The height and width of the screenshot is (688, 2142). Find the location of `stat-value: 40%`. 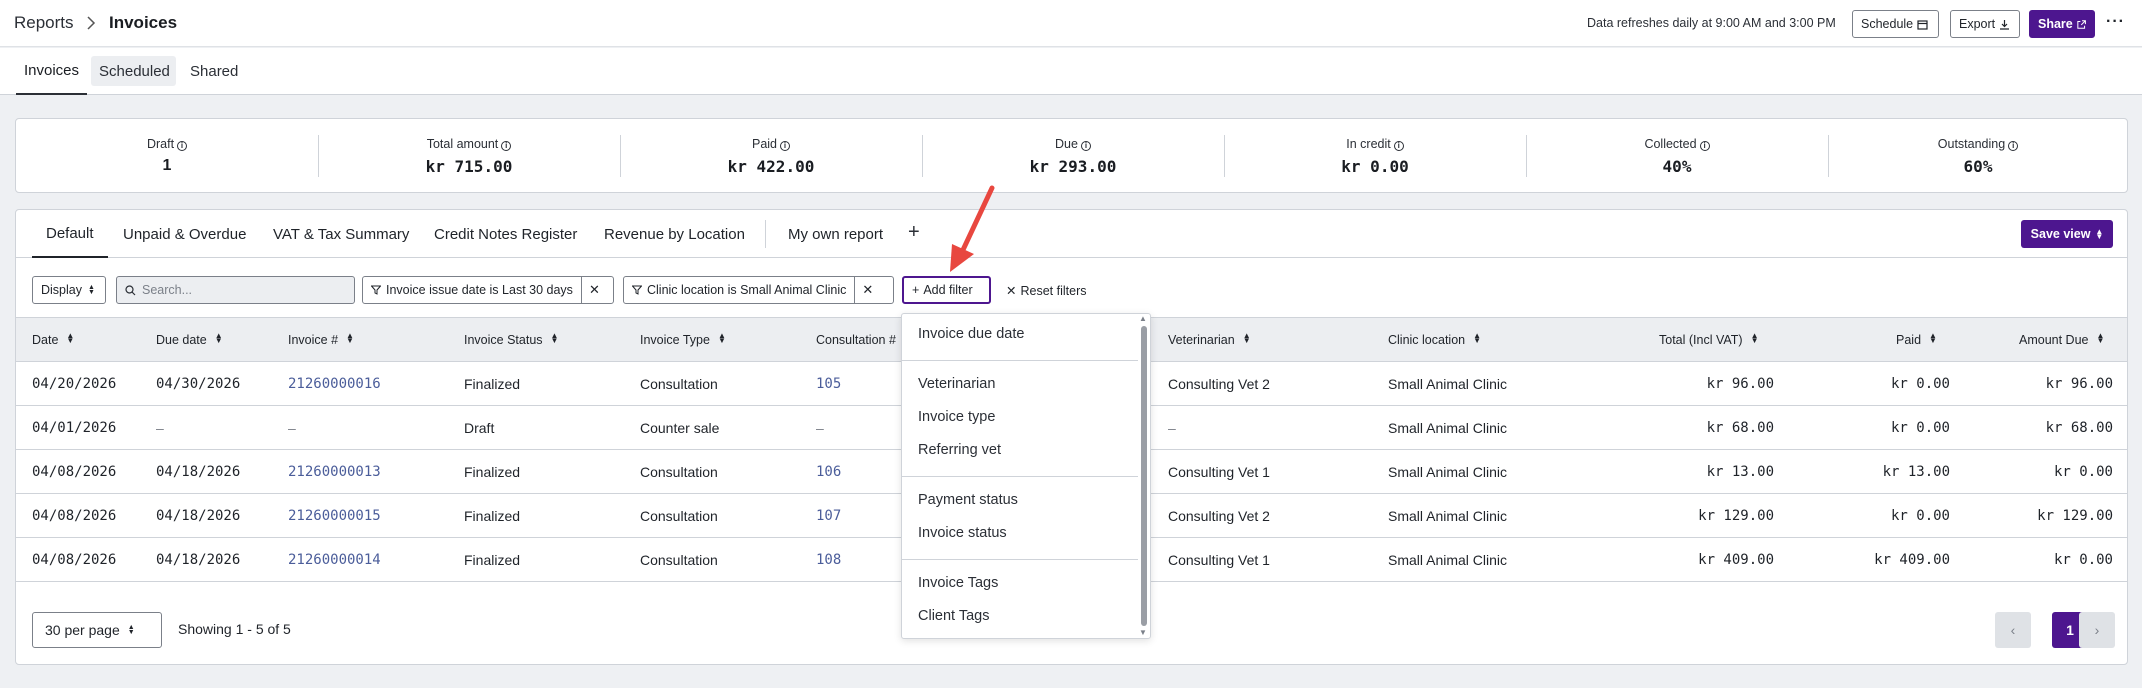

stat-value: 40% is located at coordinates (1677, 166).